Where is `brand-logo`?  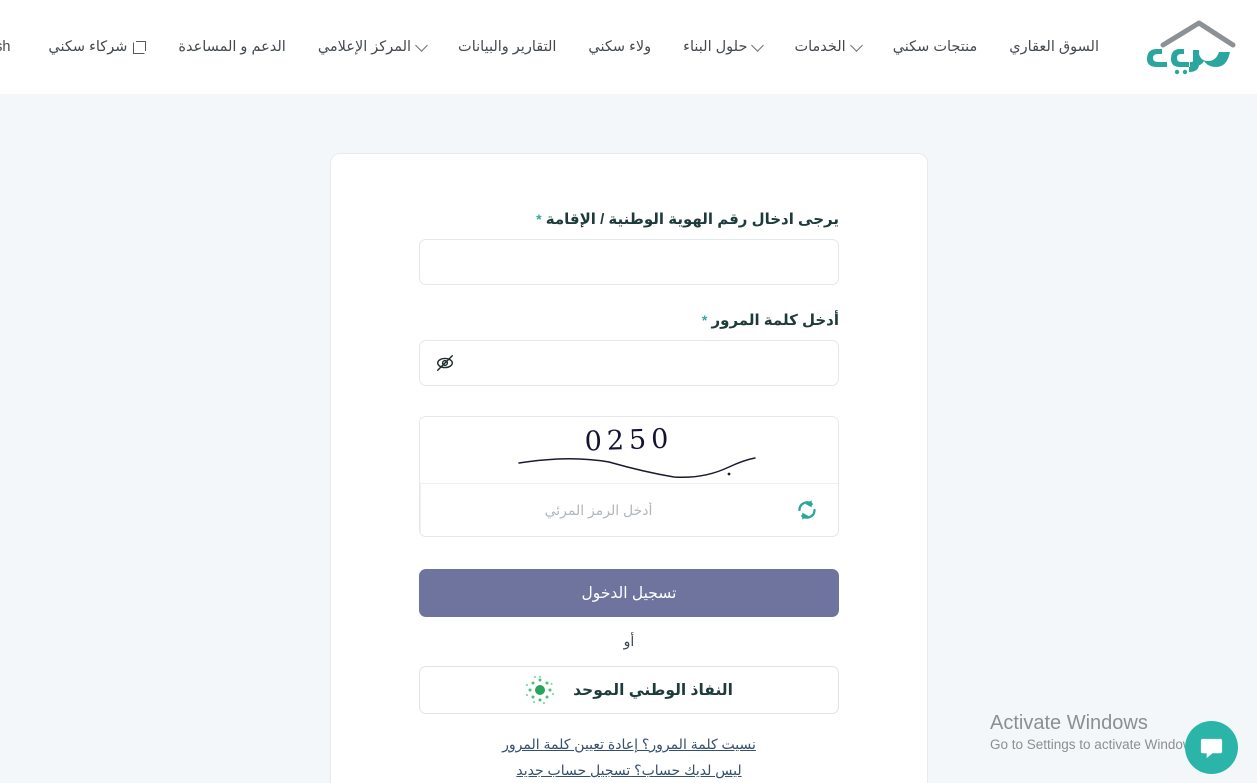
brand-logo is located at coordinates (1185, 47).